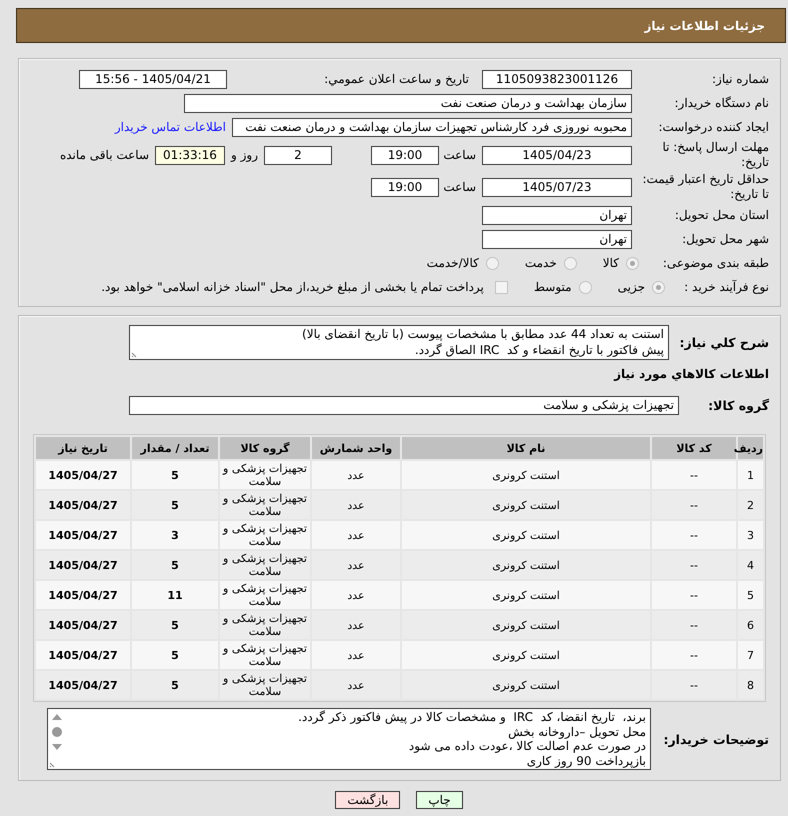 The height and width of the screenshot is (816, 788). Describe the element at coordinates (557, 155) in the screenshot. I see `date-field: 1405/04/23` at that location.